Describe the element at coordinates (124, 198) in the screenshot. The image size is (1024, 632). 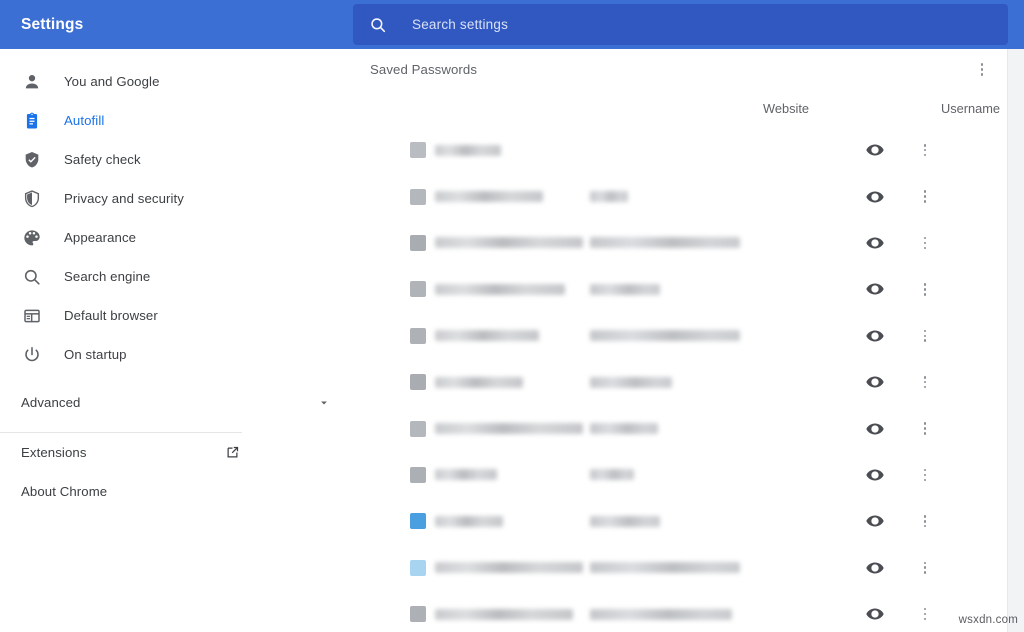
I see `sidebar-item-label: Privacy and security` at that location.